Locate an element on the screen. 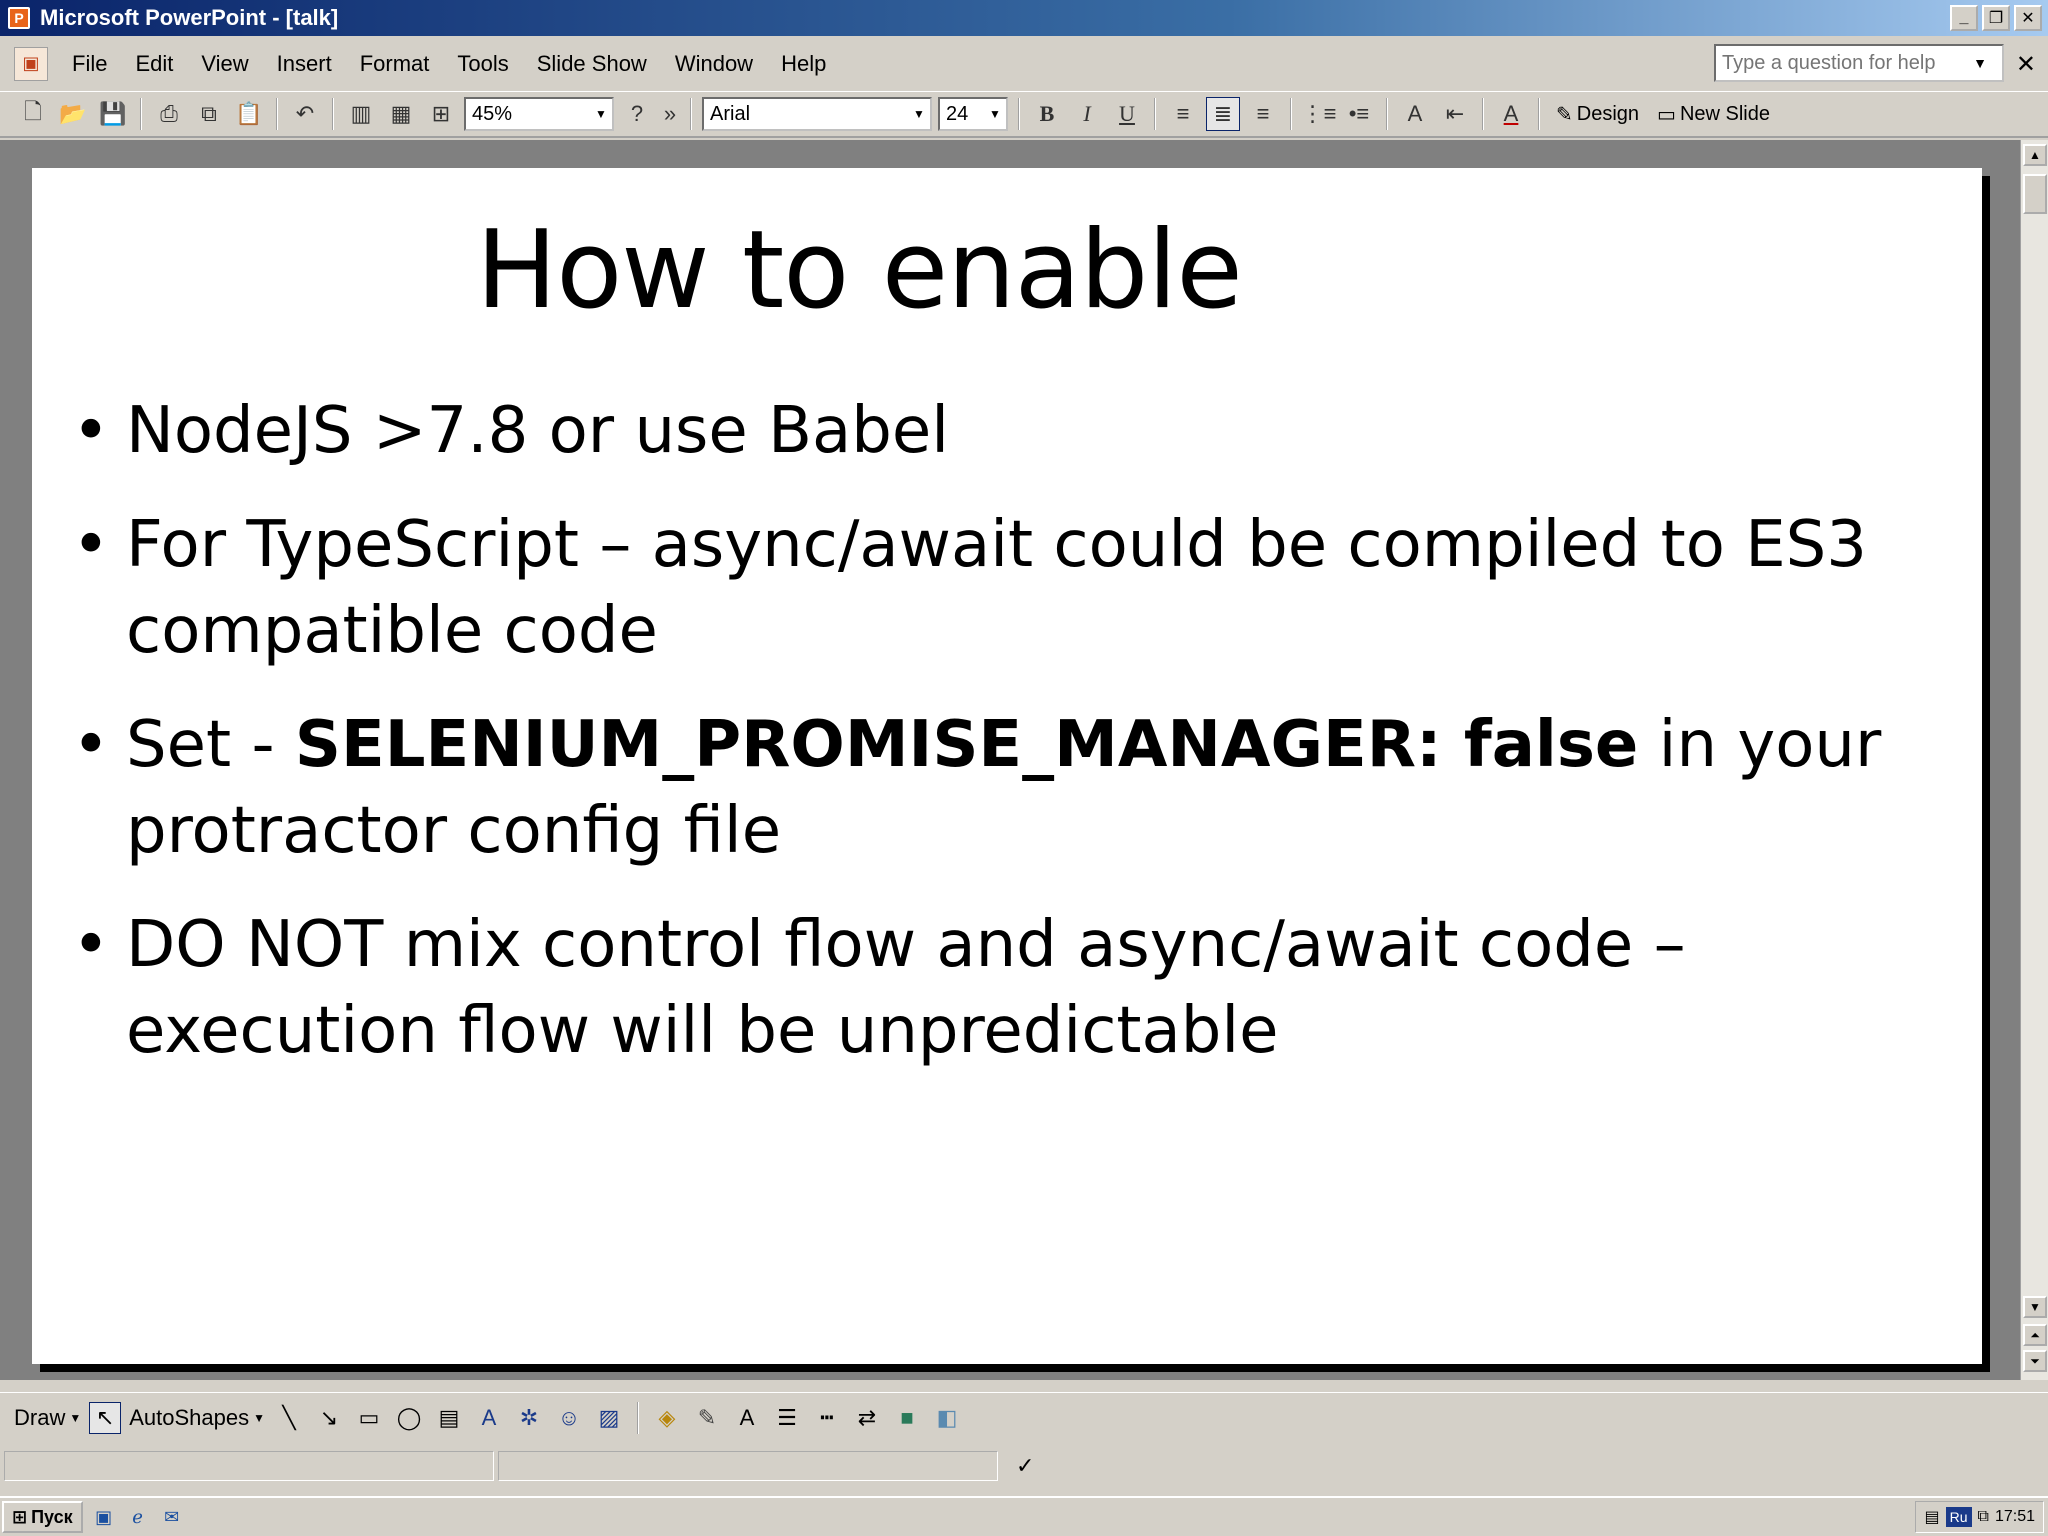 This screenshot has width=2048, height=1536. document-icon: ▣ is located at coordinates (31, 63).